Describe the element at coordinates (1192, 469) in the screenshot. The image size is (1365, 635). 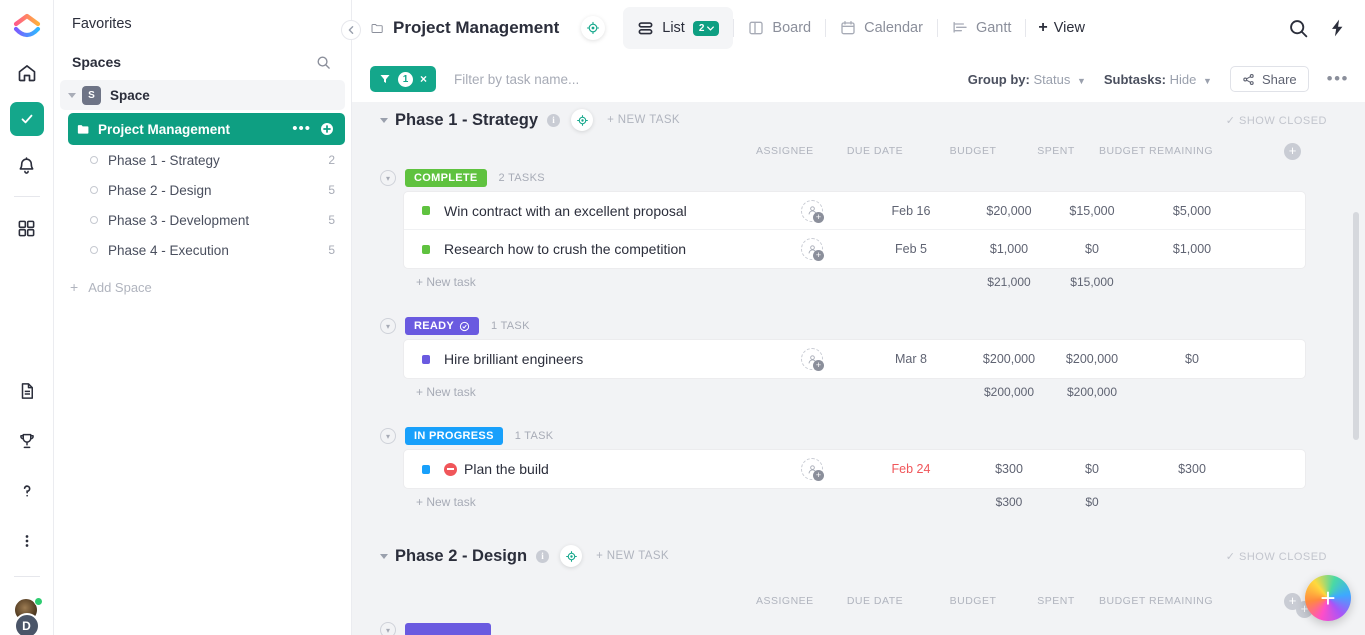
I see `cell-budget-remaining: $300` at that location.